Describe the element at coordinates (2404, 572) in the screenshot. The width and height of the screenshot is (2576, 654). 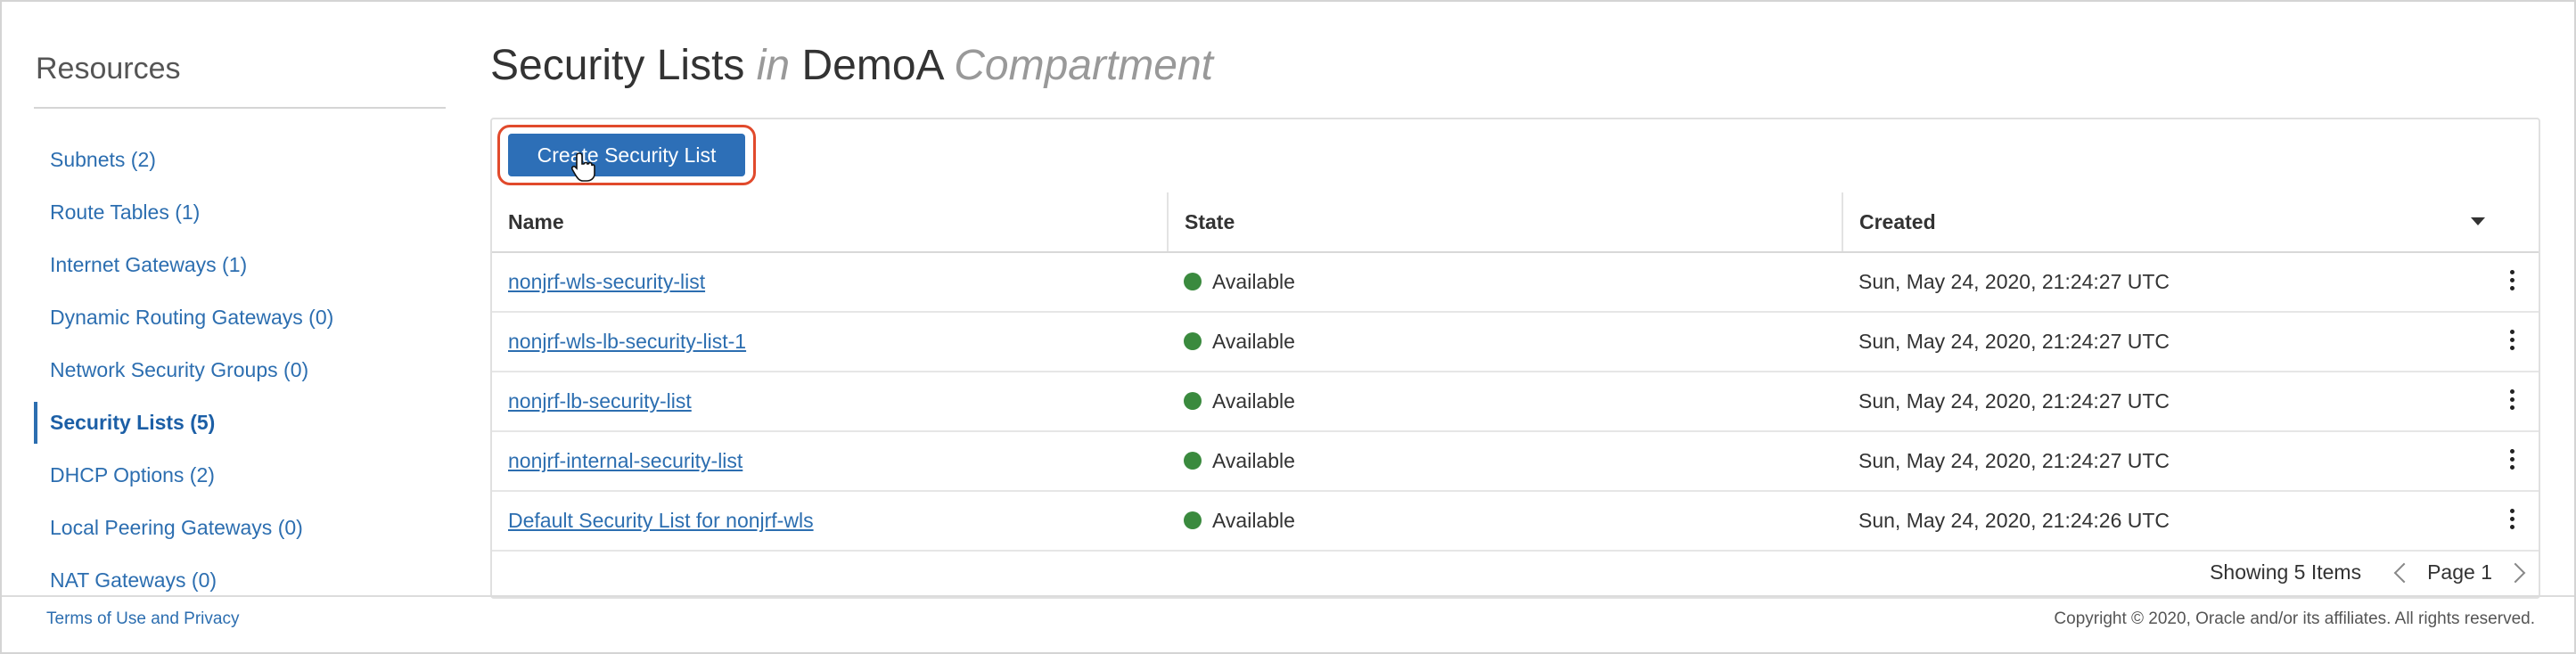
I see `chevron-left-icon` at that location.